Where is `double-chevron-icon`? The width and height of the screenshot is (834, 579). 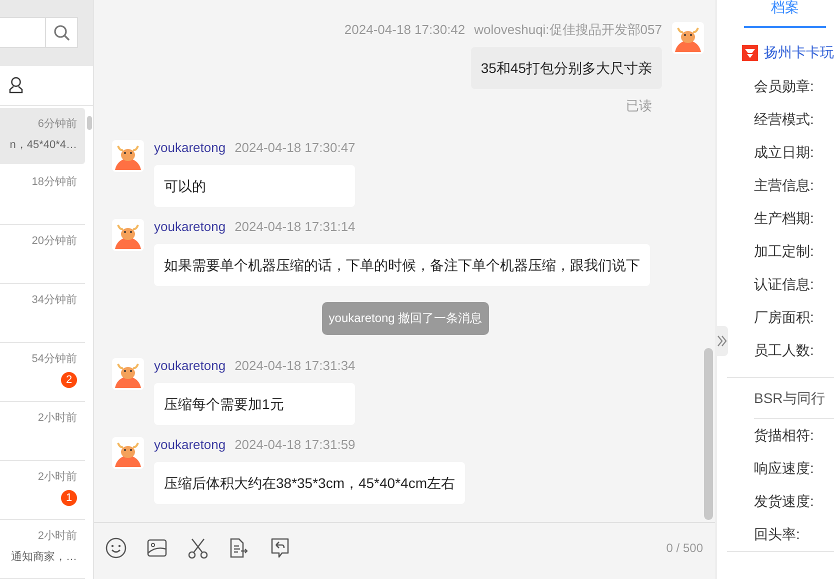 double-chevron-icon is located at coordinates (721, 341).